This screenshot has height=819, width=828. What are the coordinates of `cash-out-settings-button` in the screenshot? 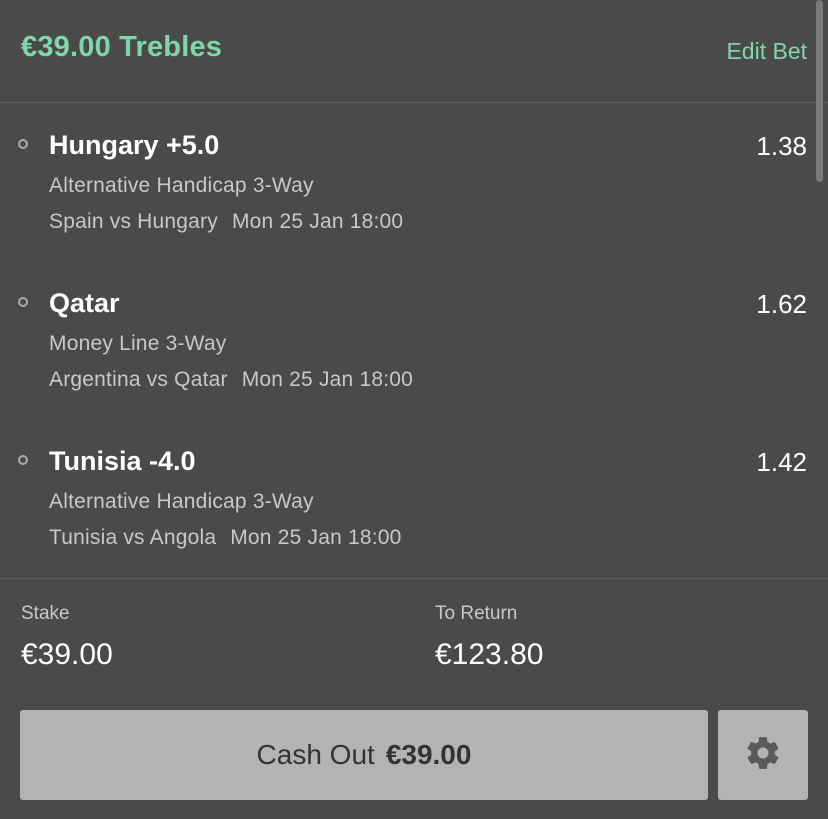 It's located at (763, 755).